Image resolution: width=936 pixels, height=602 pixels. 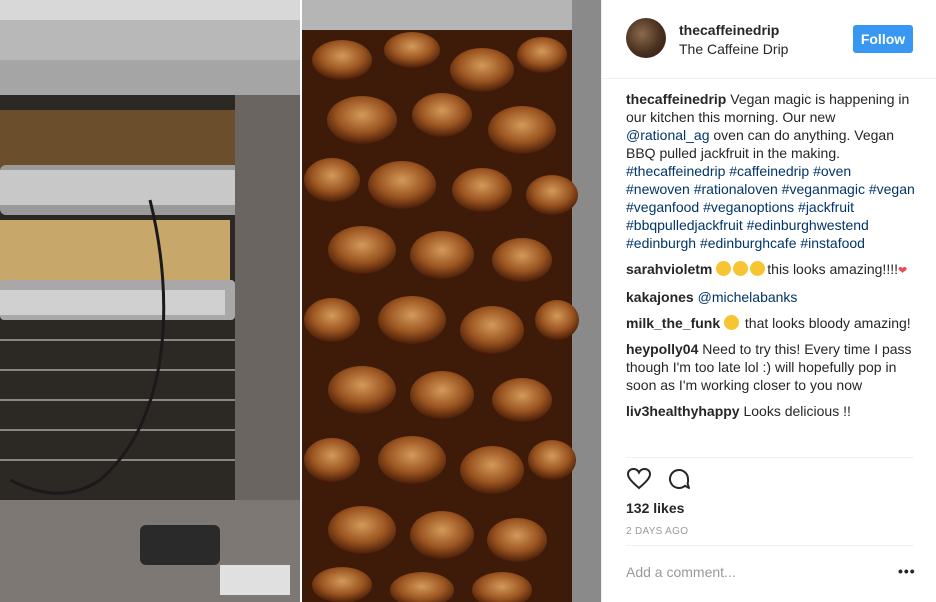 I want to click on comment-username: kakajones, so click(x=660, y=297).